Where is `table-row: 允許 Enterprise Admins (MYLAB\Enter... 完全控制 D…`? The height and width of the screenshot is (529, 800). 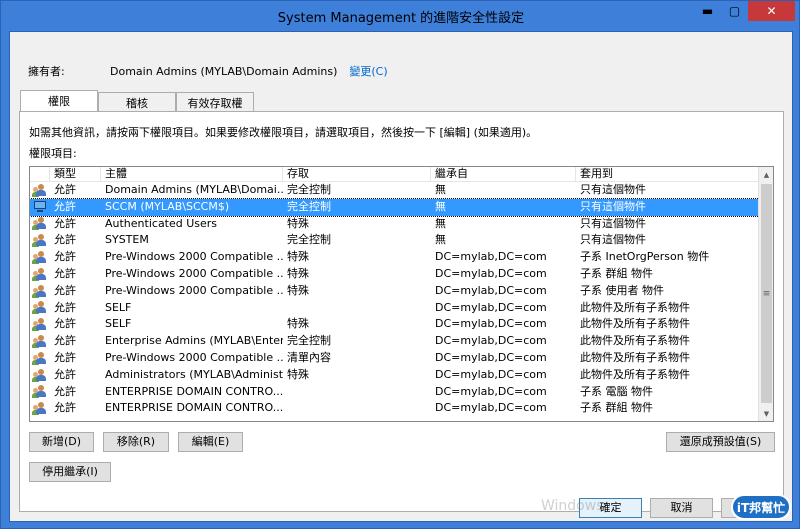 table-row: 允許 Enterprise Admins (MYLAB\Enter... 完全控制 D… is located at coordinates (394, 341).